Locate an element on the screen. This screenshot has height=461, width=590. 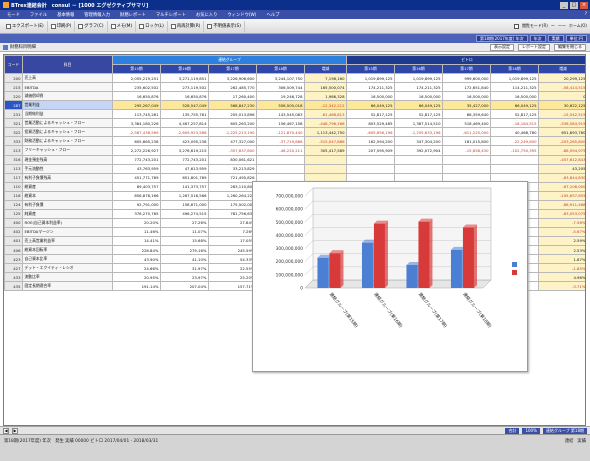
table-cell: 2.53% is located at coordinates (561, 250).